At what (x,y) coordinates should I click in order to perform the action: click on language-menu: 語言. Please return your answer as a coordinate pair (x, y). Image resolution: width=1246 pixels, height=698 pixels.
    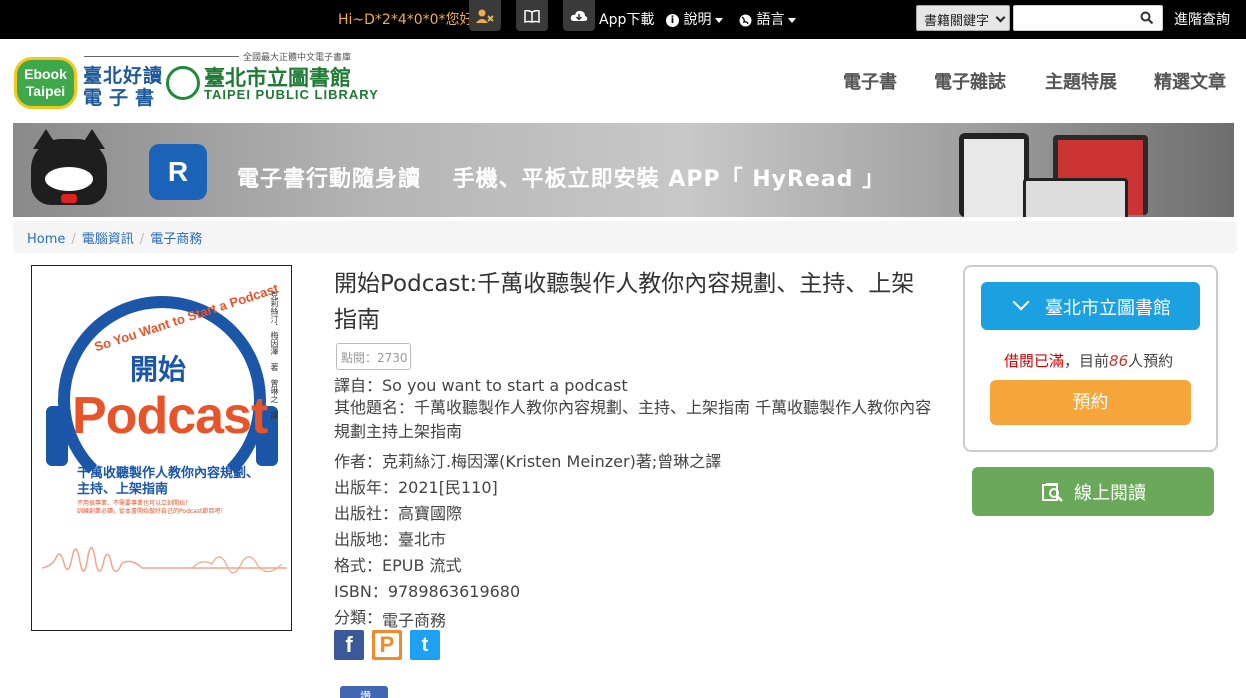
    Looking at the image, I should click on (768, 19).